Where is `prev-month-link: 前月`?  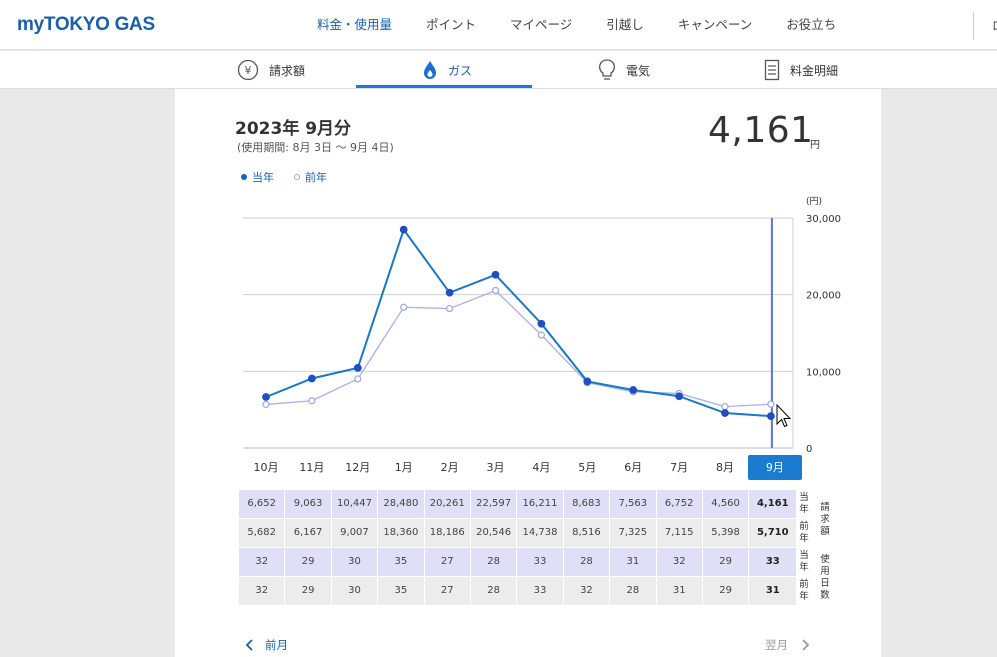
prev-month-link: 前月 is located at coordinates (266, 645).